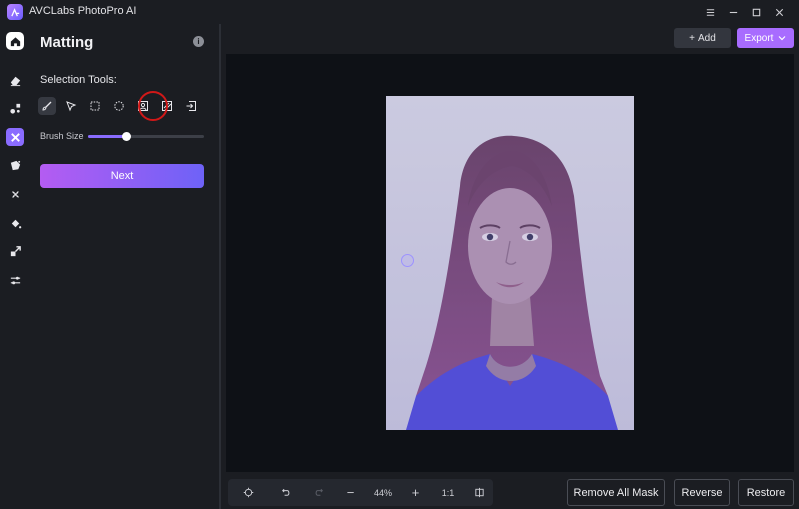 The image size is (799, 509). Describe the element at coordinates (766, 492) in the screenshot. I see `restore-button: Restore` at that location.